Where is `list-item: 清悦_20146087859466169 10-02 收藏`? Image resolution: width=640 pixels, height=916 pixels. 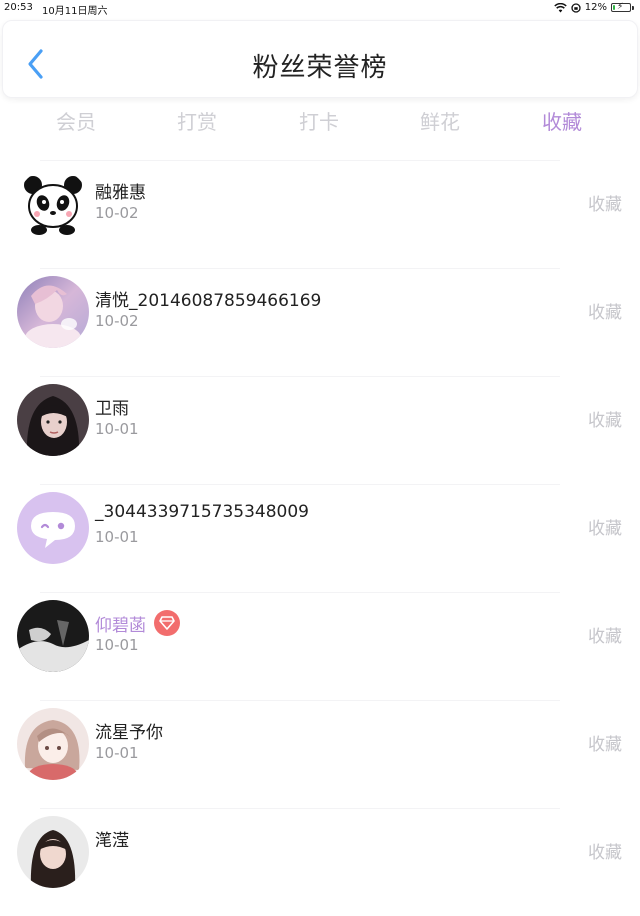
list-item: 清悦_20146087859466169 10-02 收藏 is located at coordinates (320, 322).